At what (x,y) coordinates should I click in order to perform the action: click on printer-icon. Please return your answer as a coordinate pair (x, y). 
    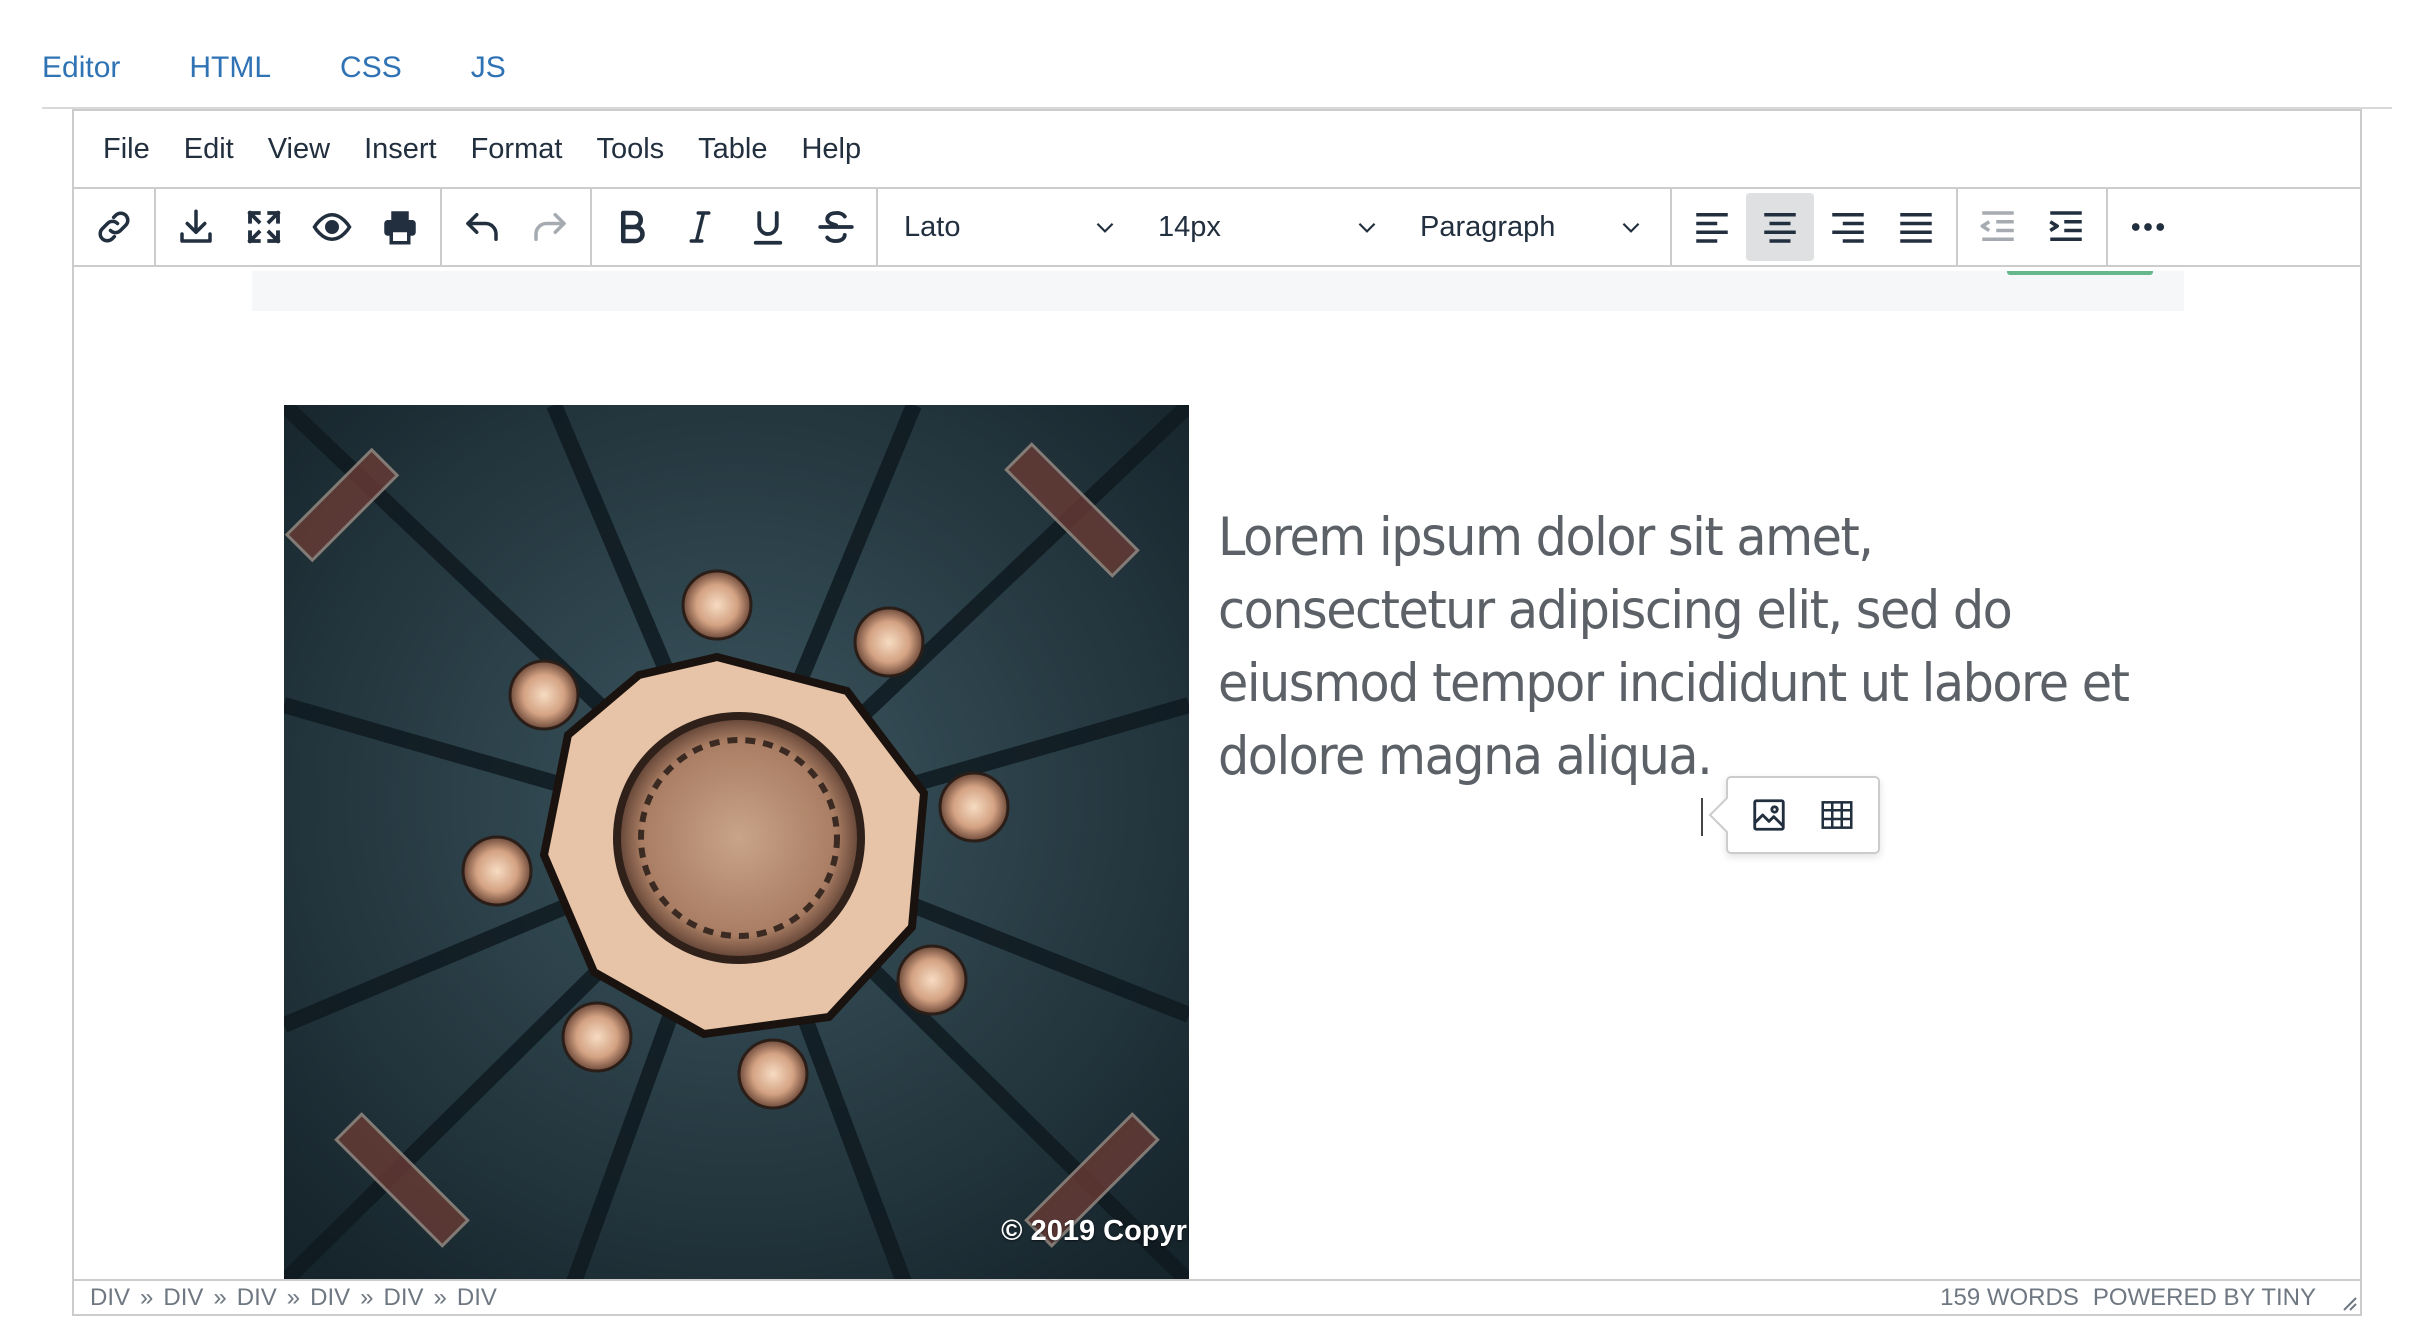
    Looking at the image, I should click on (400, 228).